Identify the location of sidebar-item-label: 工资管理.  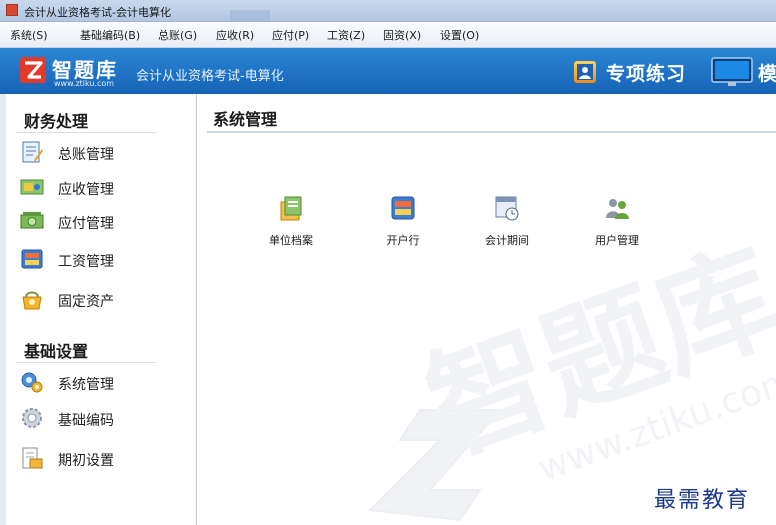
(86, 262).